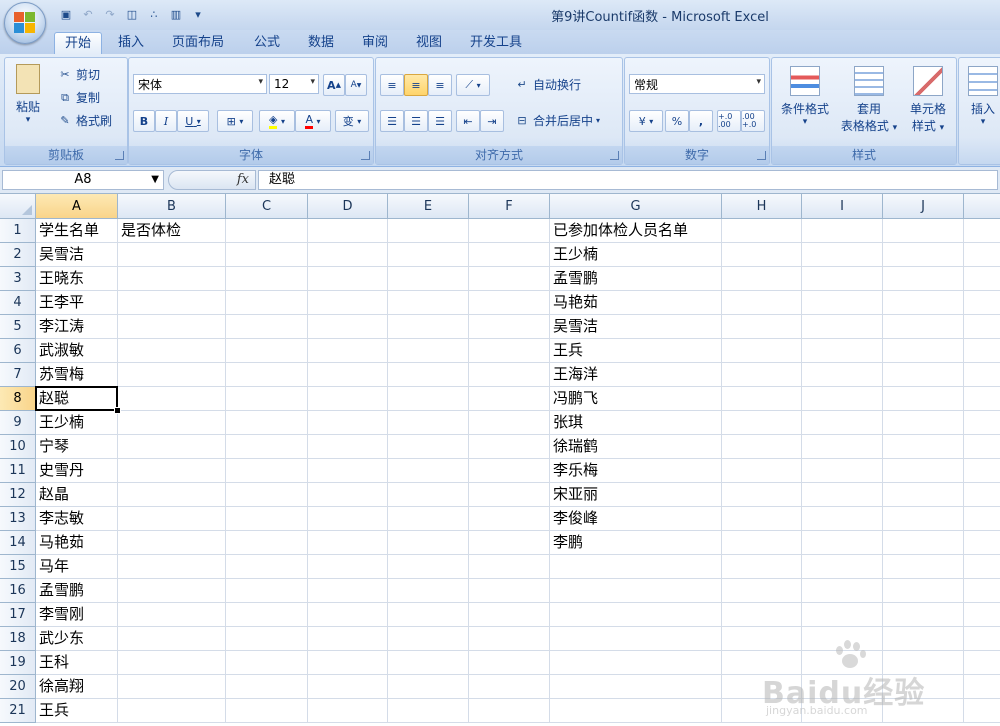 This screenshot has height=726, width=1000. What do you see at coordinates (509, 206) in the screenshot?
I see `column-header-f: F` at bounding box center [509, 206].